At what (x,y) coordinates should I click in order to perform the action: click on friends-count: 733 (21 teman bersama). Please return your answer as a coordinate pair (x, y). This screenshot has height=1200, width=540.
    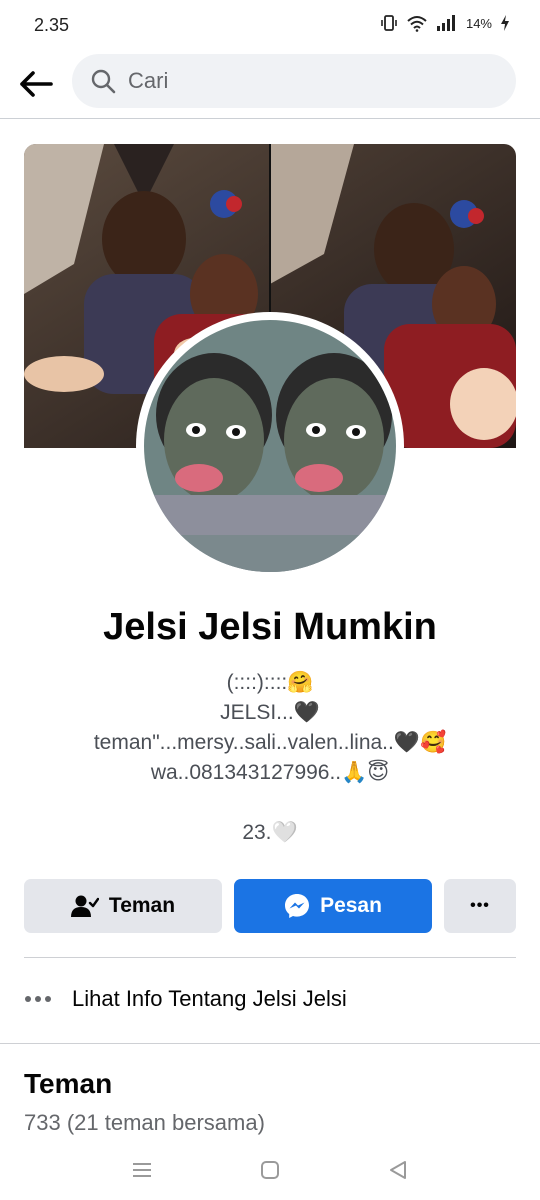
    Looking at the image, I should click on (144, 1123).